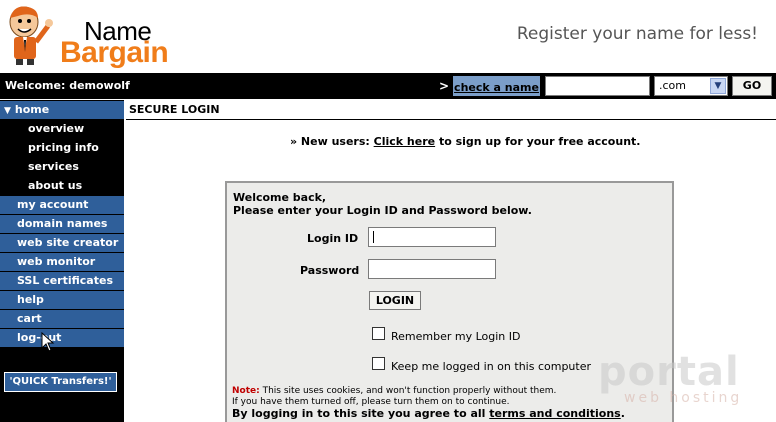  Describe the element at coordinates (333, 238) in the screenshot. I see `login-id-label: Login ID` at that location.